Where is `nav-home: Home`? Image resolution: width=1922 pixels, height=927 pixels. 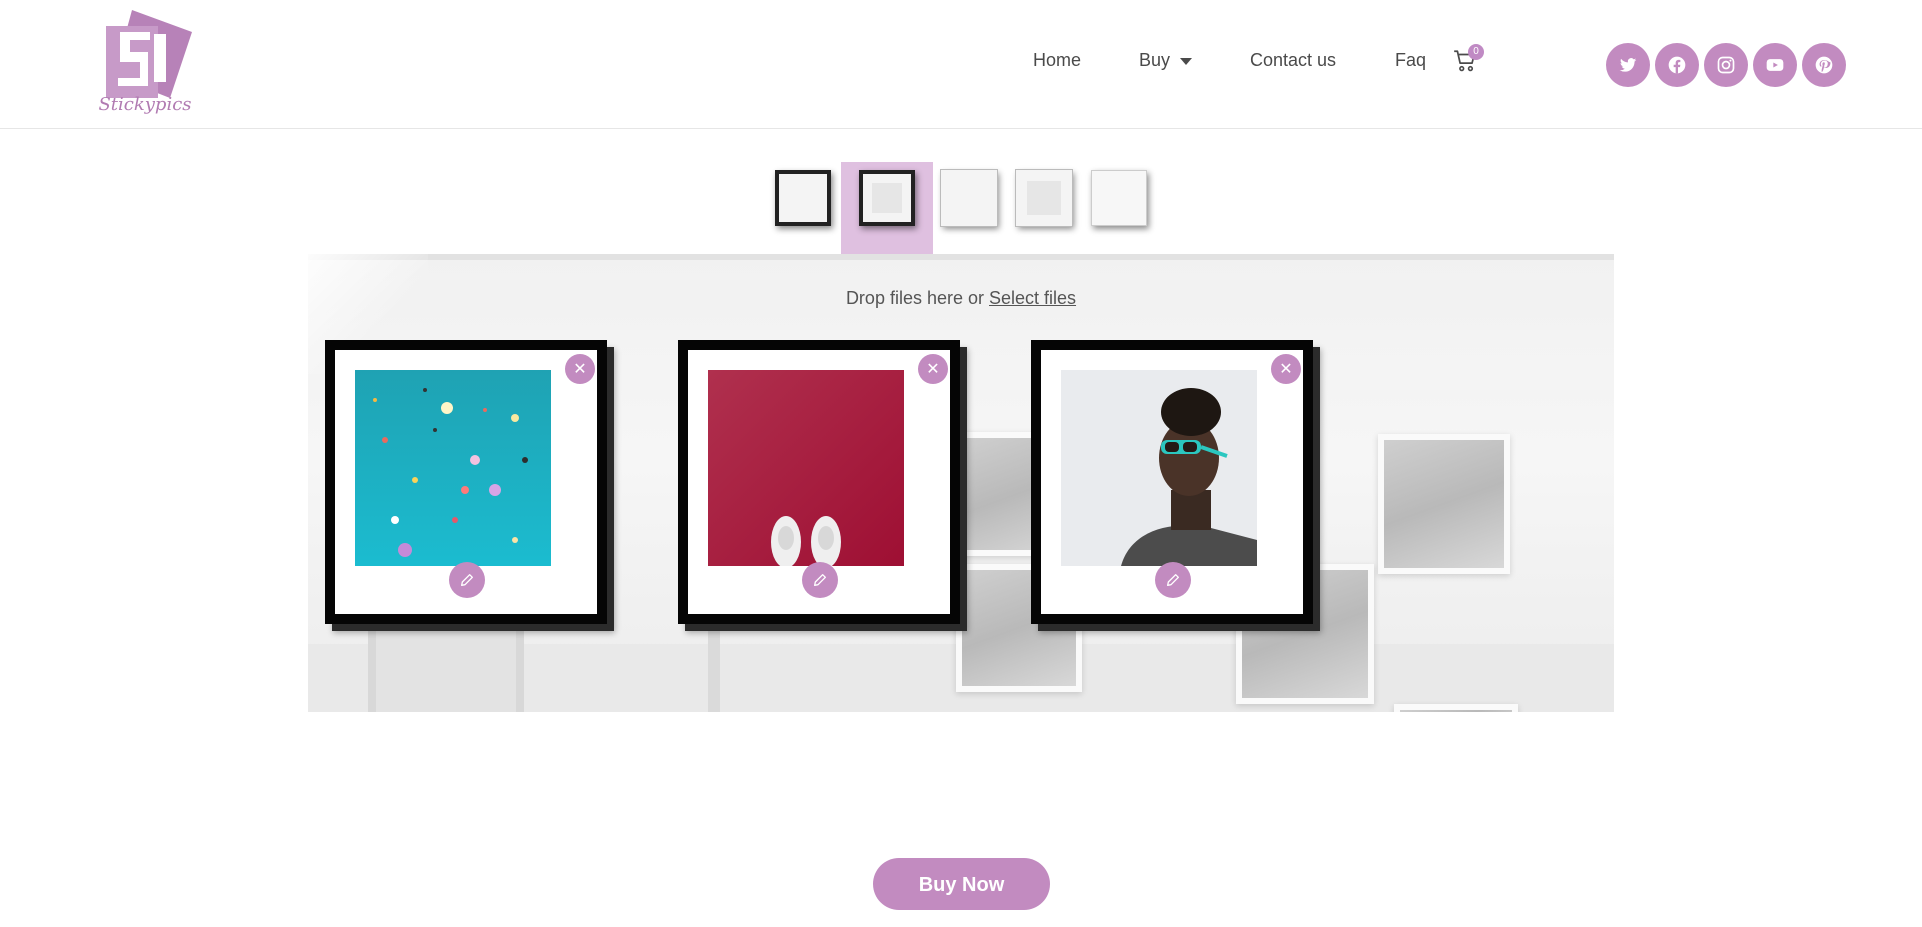
nav-home: Home is located at coordinates (1057, 60).